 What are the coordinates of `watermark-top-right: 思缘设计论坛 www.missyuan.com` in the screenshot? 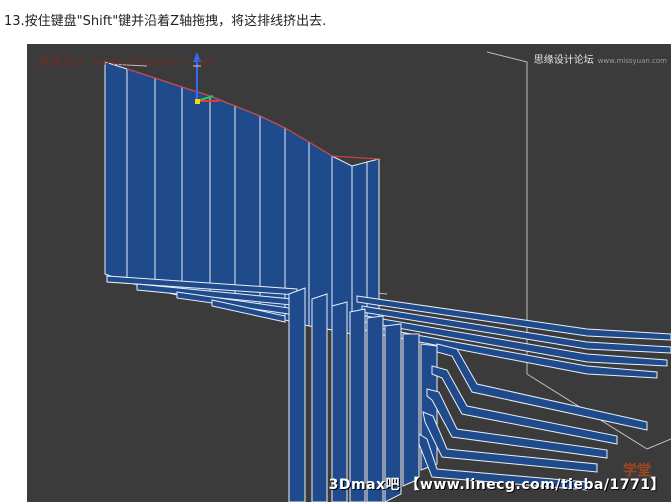 It's located at (600, 58).